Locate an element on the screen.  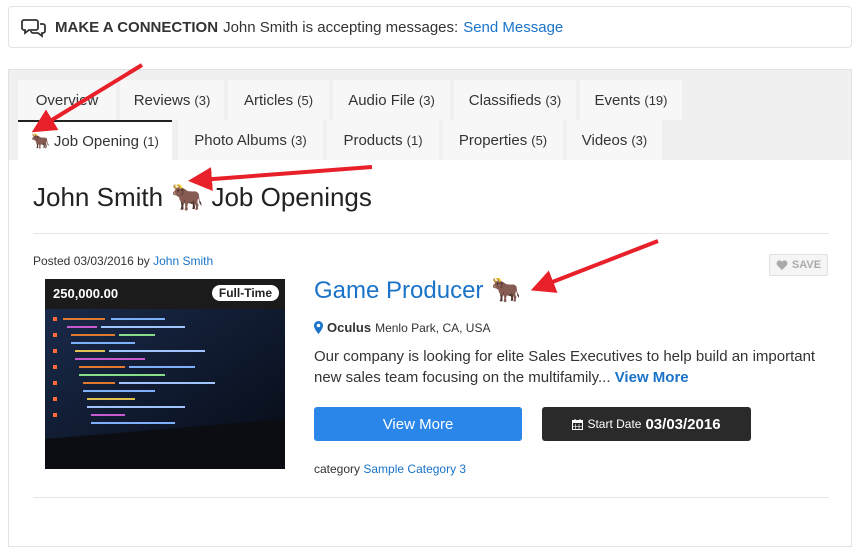
tab-products: Products (1) is located at coordinates (383, 140).